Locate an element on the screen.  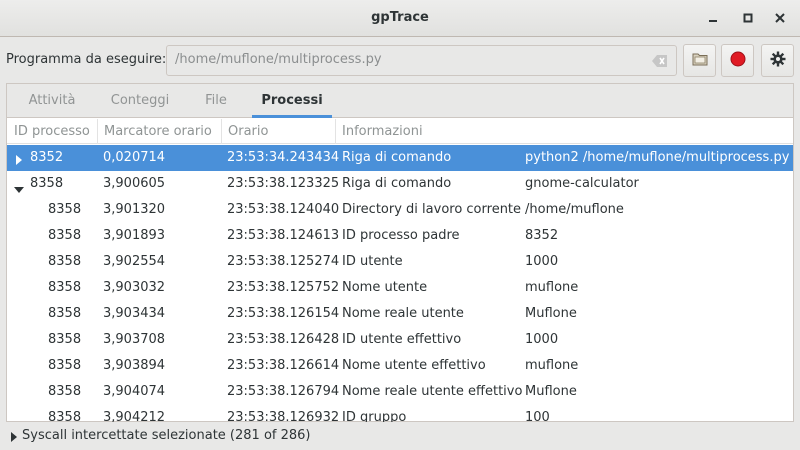
cell-marker: 3,903032 is located at coordinates (134, 287).